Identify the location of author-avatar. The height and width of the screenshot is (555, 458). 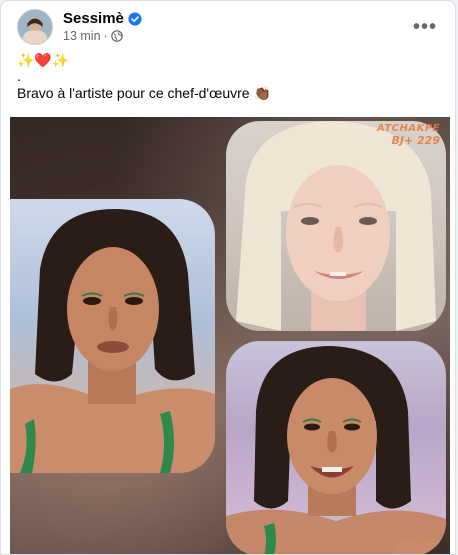
(35, 27).